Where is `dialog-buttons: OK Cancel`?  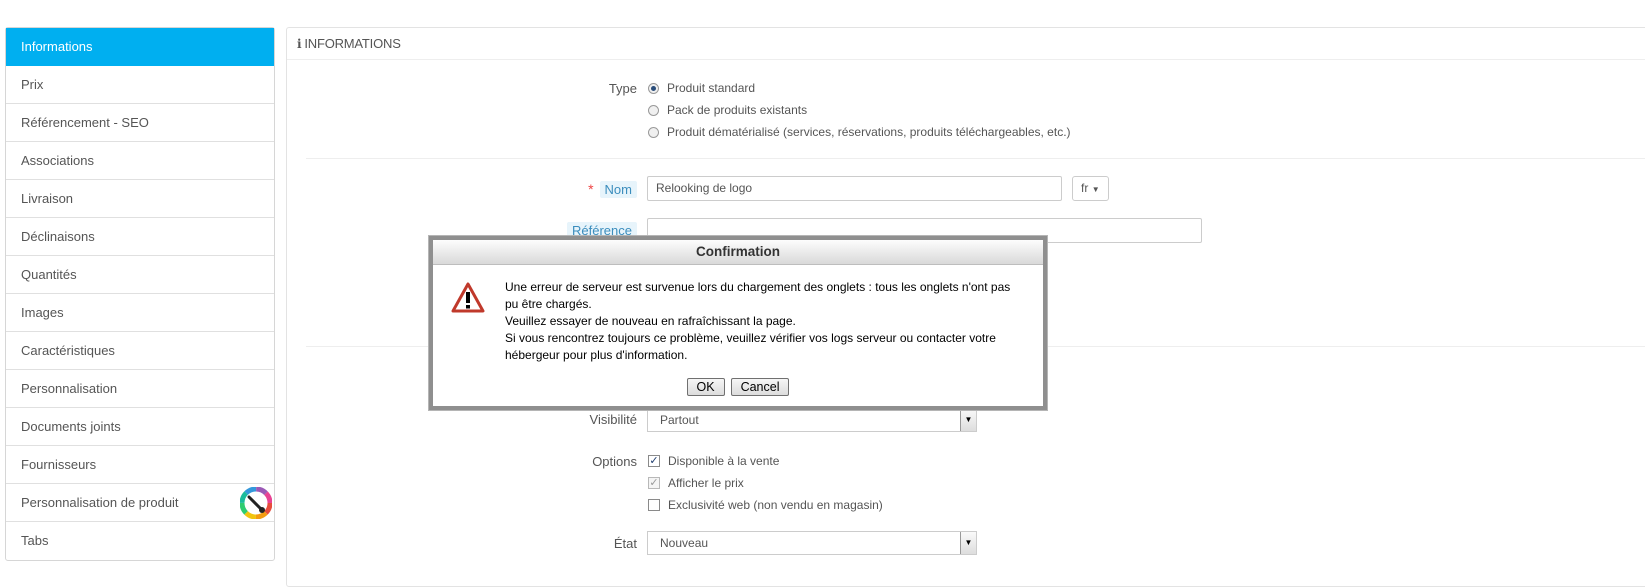 dialog-buttons: OK Cancel is located at coordinates (738, 387).